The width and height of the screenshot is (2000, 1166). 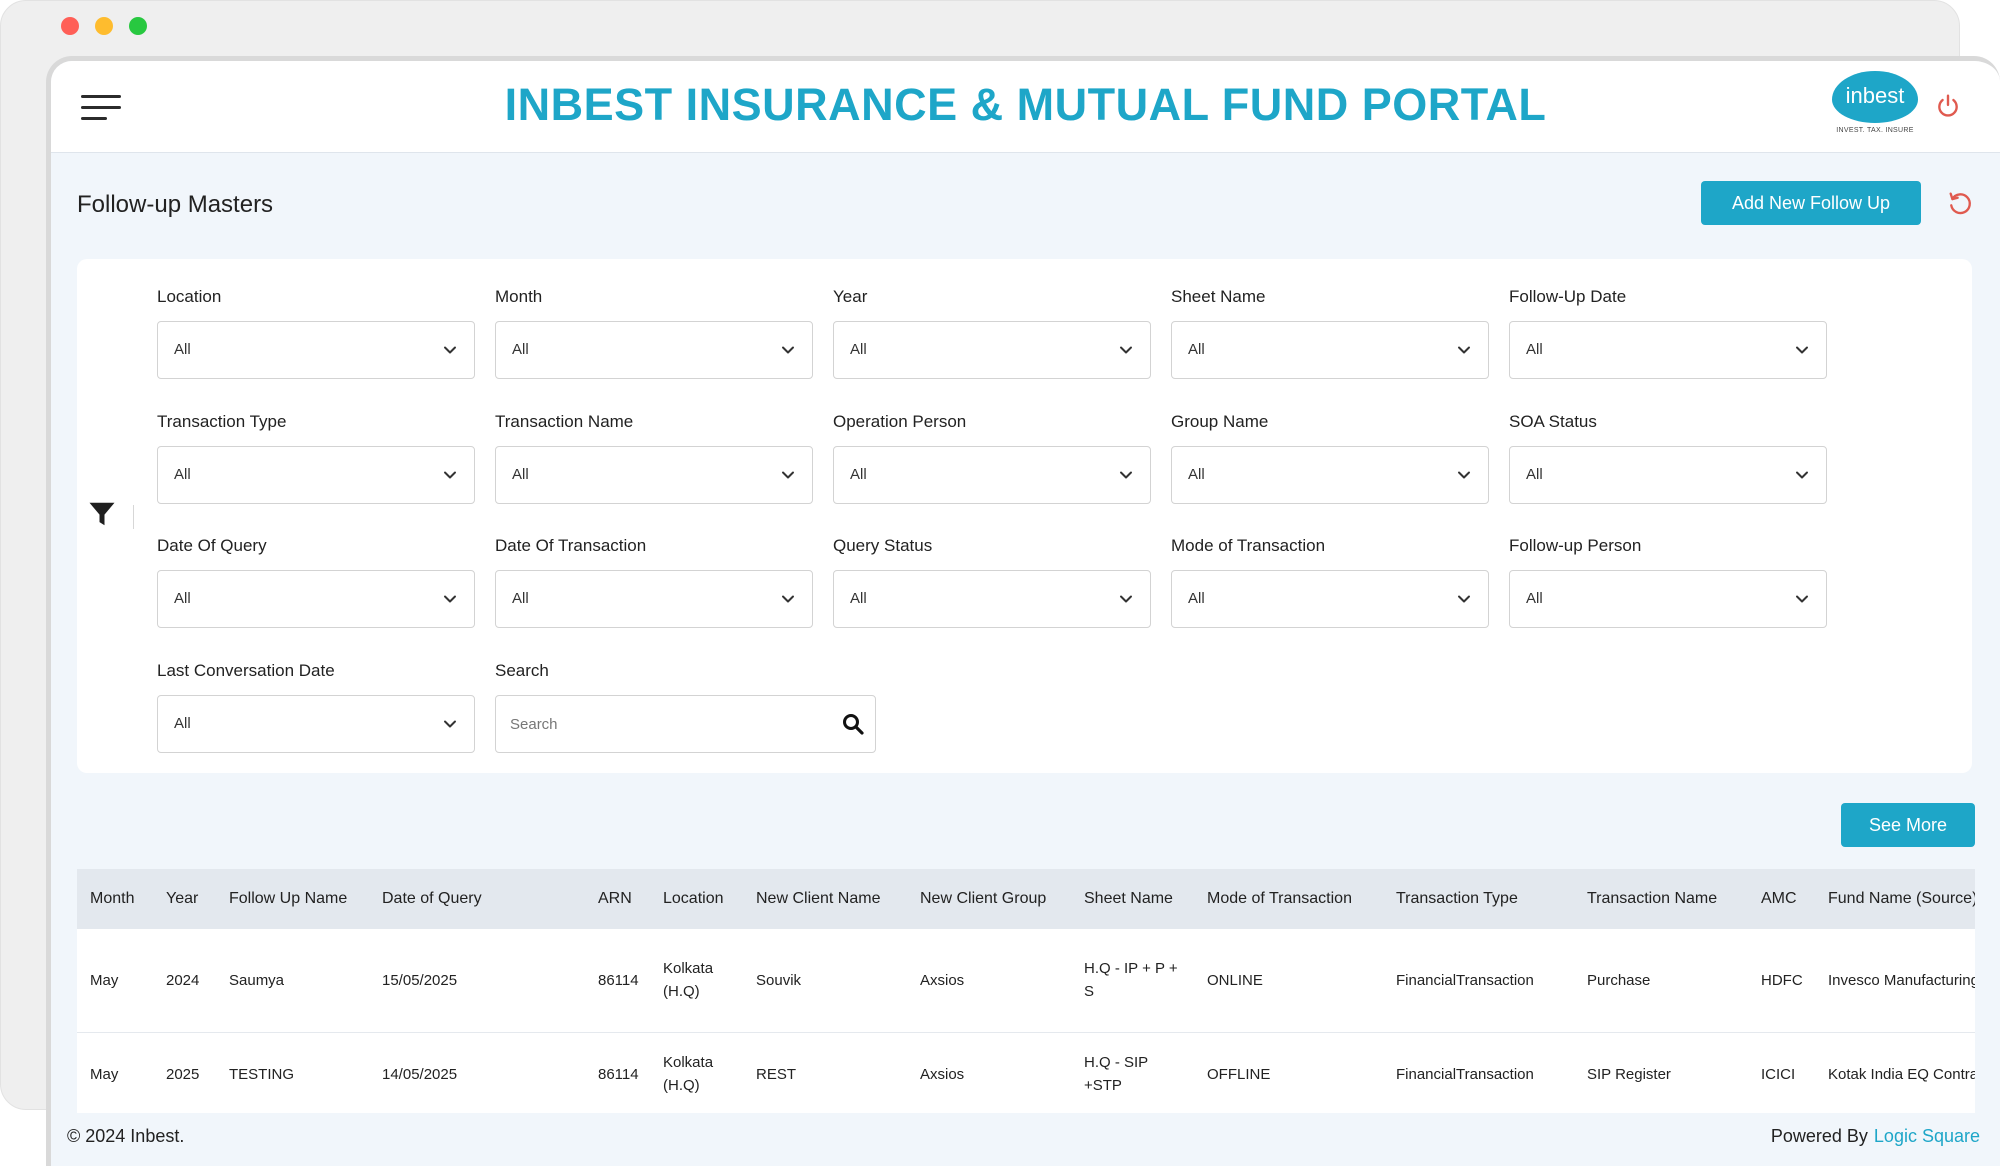 What do you see at coordinates (182, 349) in the screenshot?
I see `location-value: All` at bounding box center [182, 349].